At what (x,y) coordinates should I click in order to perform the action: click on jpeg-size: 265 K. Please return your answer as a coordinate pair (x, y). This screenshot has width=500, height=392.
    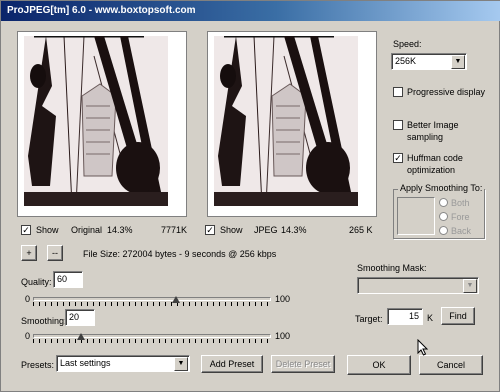
    Looking at the image, I should click on (361, 230).